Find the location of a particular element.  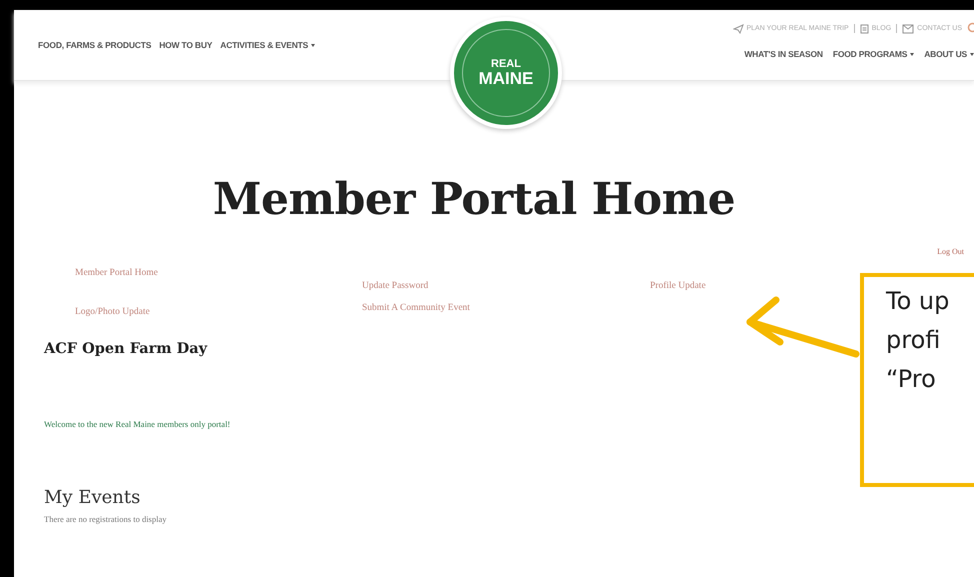

portal-link: Profile Update is located at coordinates (678, 286).